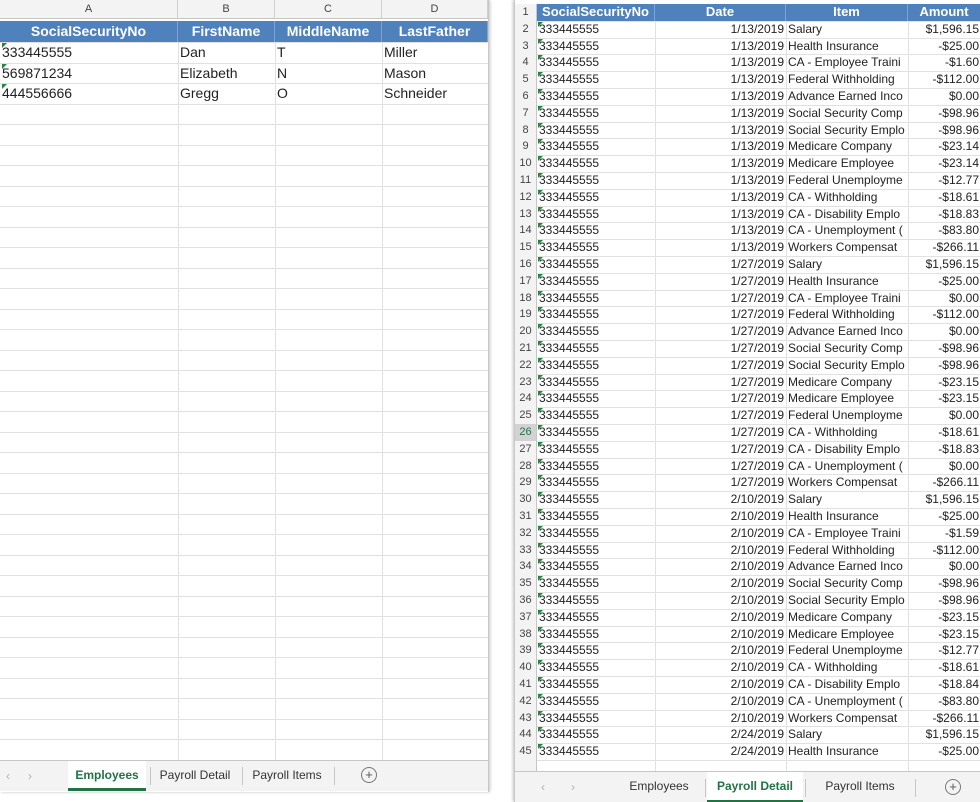  I want to click on item-cell: Advance Earned Inco, so click(847, 566).